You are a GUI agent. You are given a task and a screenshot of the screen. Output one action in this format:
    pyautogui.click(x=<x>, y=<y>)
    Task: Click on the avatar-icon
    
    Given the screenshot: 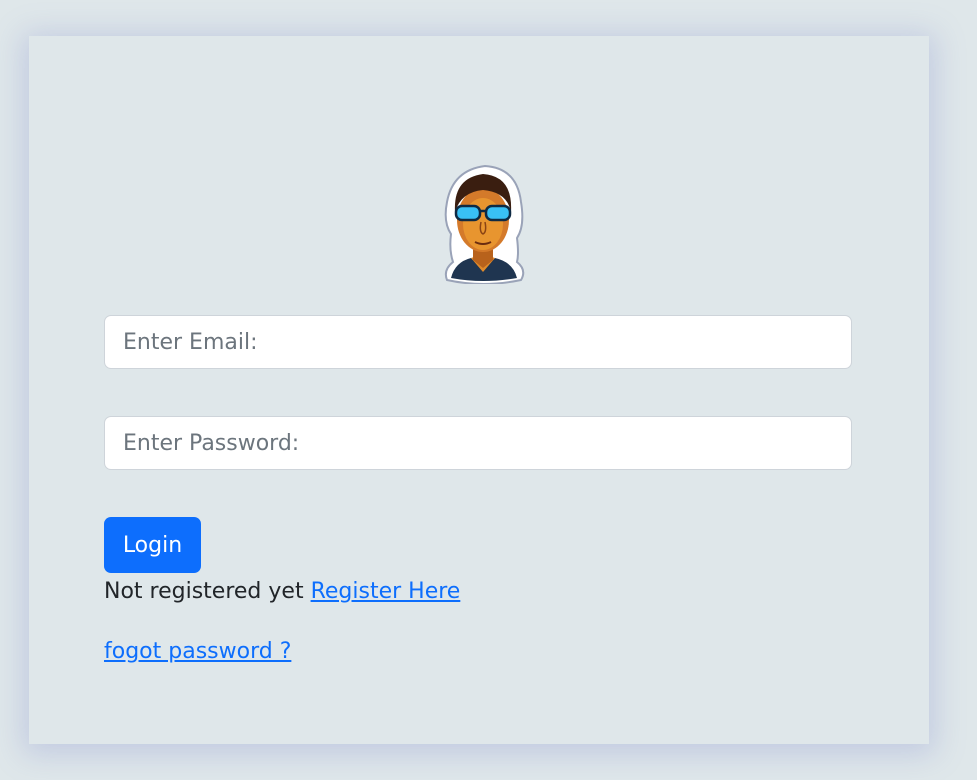 What is the action you would take?
    pyautogui.click(x=484, y=224)
    